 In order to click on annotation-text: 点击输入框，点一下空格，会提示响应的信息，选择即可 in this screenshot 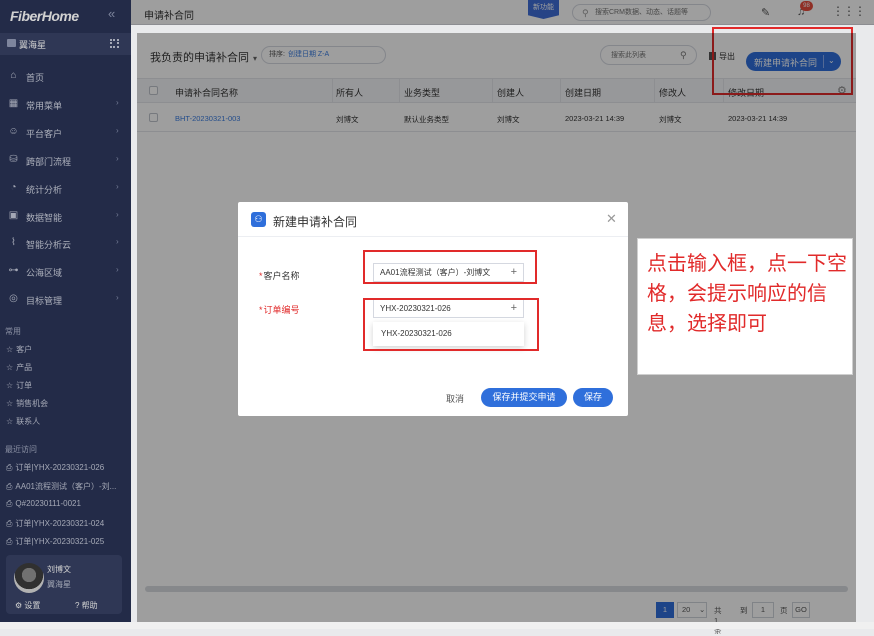, I will do `click(747, 294)`.